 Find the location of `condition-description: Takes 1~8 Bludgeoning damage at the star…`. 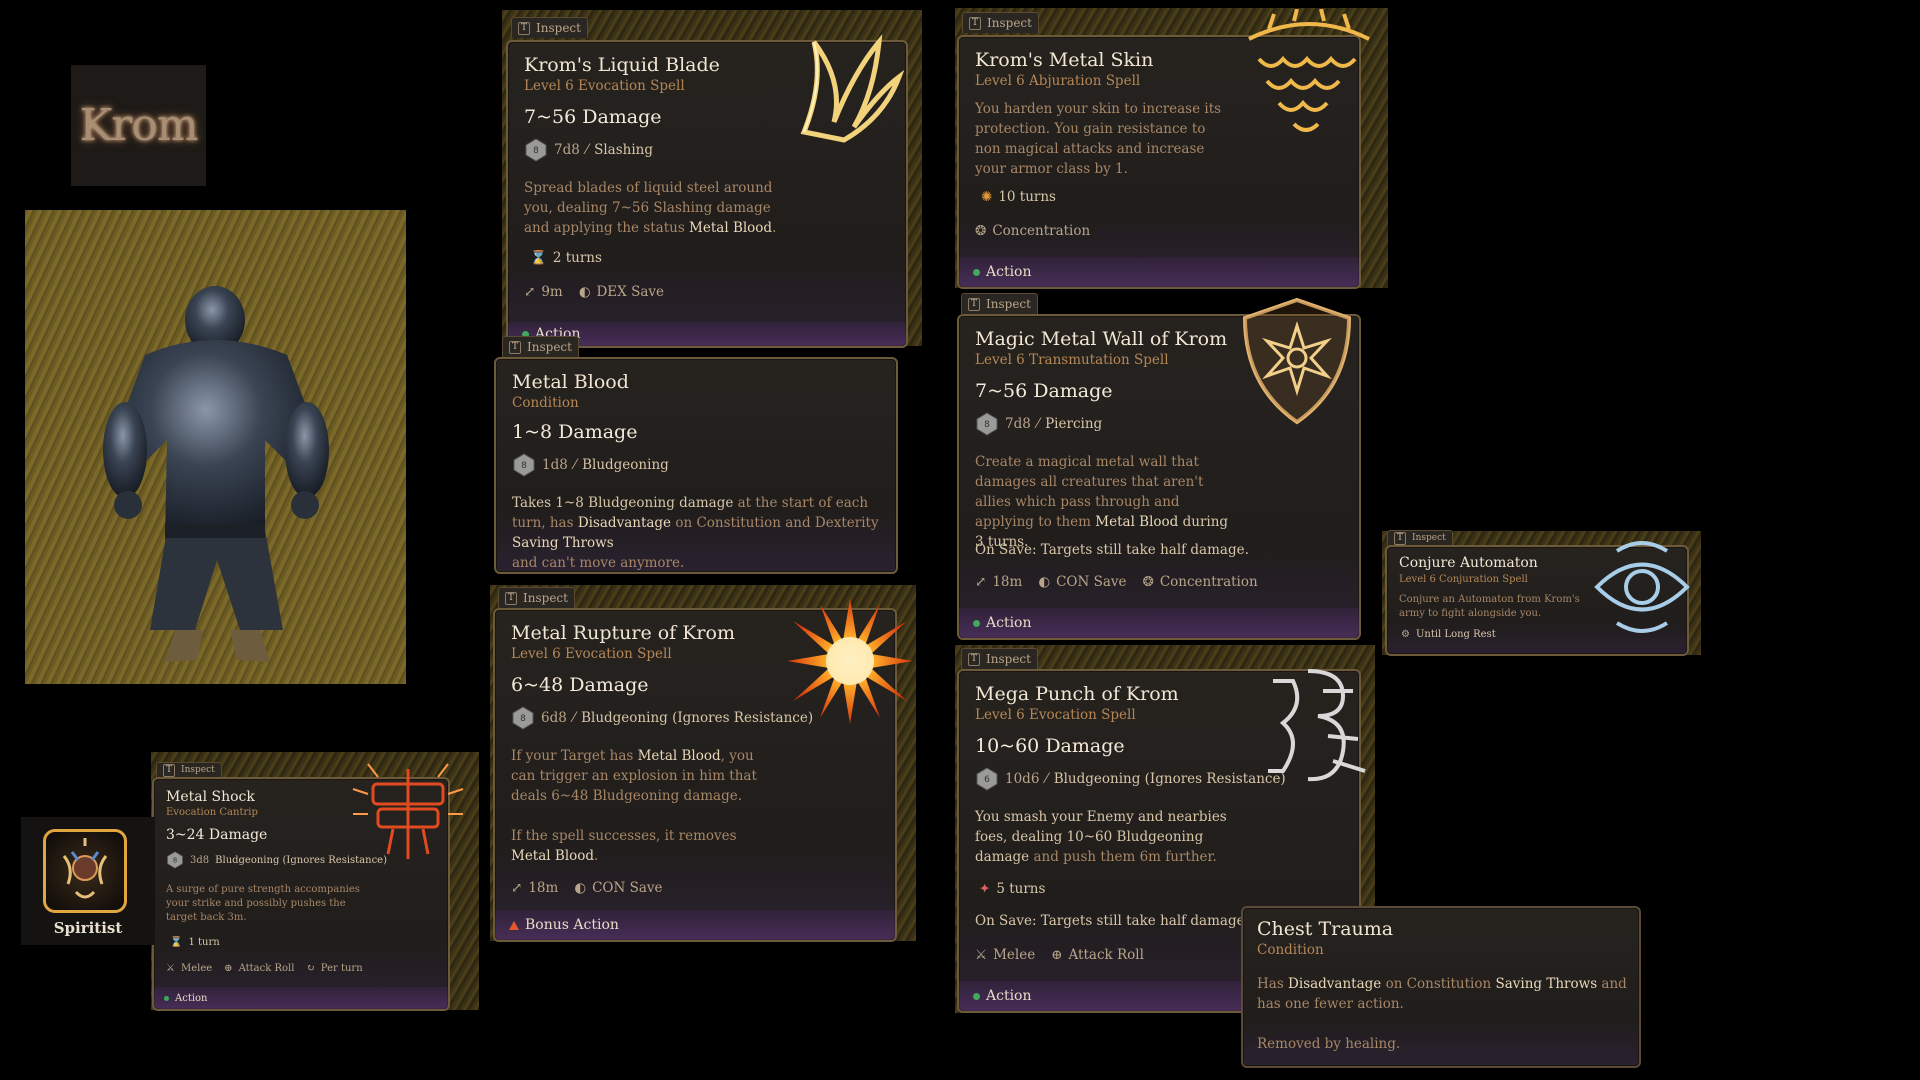

condition-description: Takes 1~8 Bludgeoning damage at the star… is located at coordinates (695, 533).